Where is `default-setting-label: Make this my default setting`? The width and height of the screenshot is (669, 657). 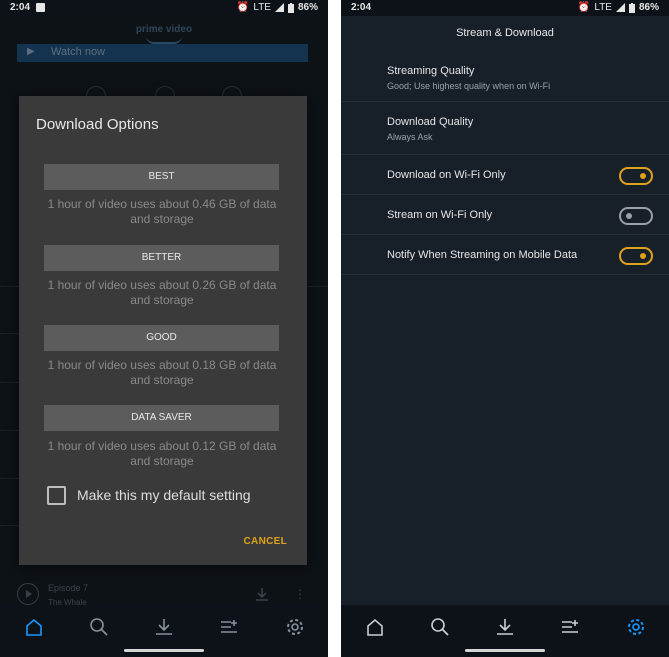
default-setting-label: Make this my default setting is located at coordinates (164, 495).